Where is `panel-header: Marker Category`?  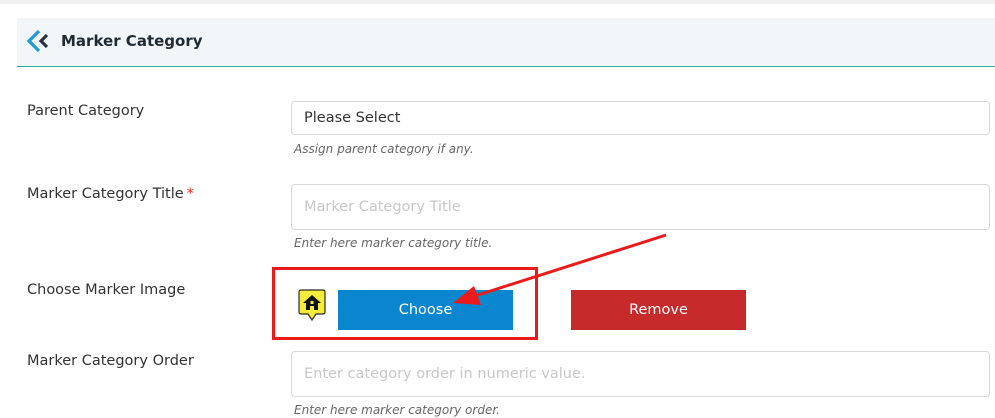 panel-header: Marker Category is located at coordinates (506, 42).